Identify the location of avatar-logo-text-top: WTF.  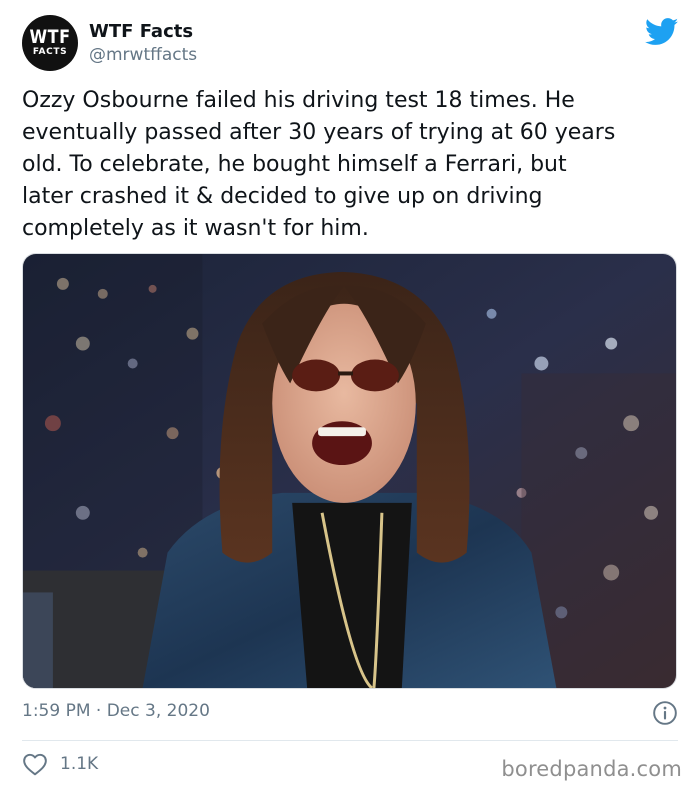
(50, 36).